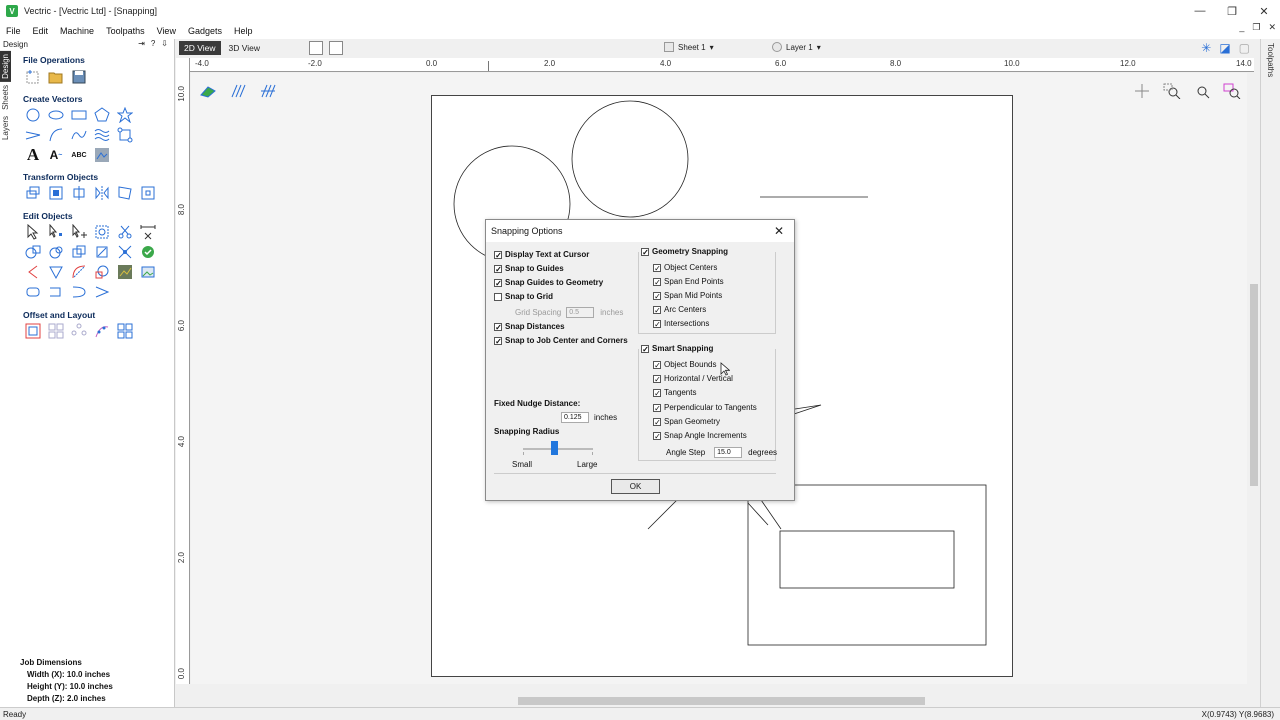 This screenshot has width=1280, height=720. I want to click on fixed-nudge-input: 0.125, so click(575, 417).